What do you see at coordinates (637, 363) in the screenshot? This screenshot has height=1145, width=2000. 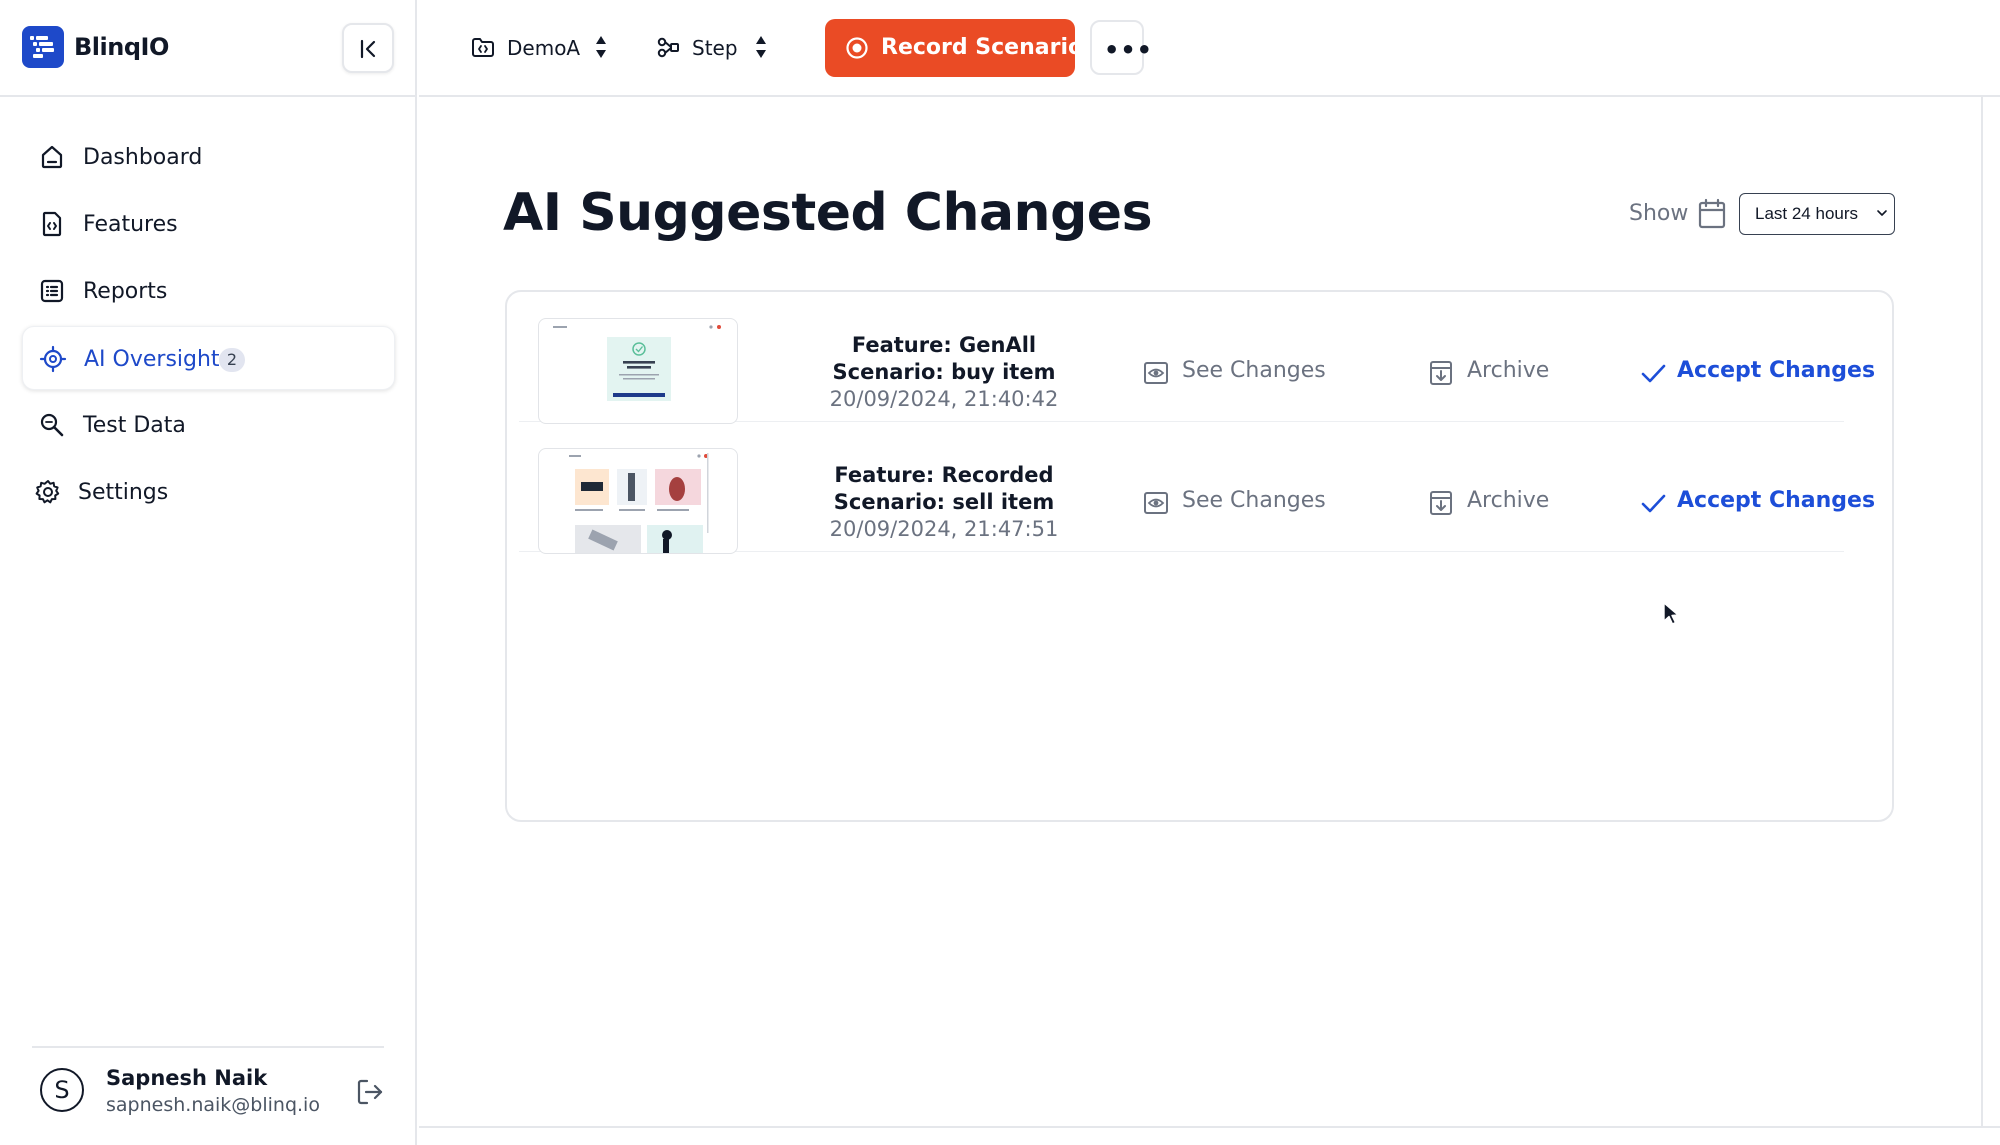 I see `order-confirmation-preview-icon` at bounding box center [637, 363].